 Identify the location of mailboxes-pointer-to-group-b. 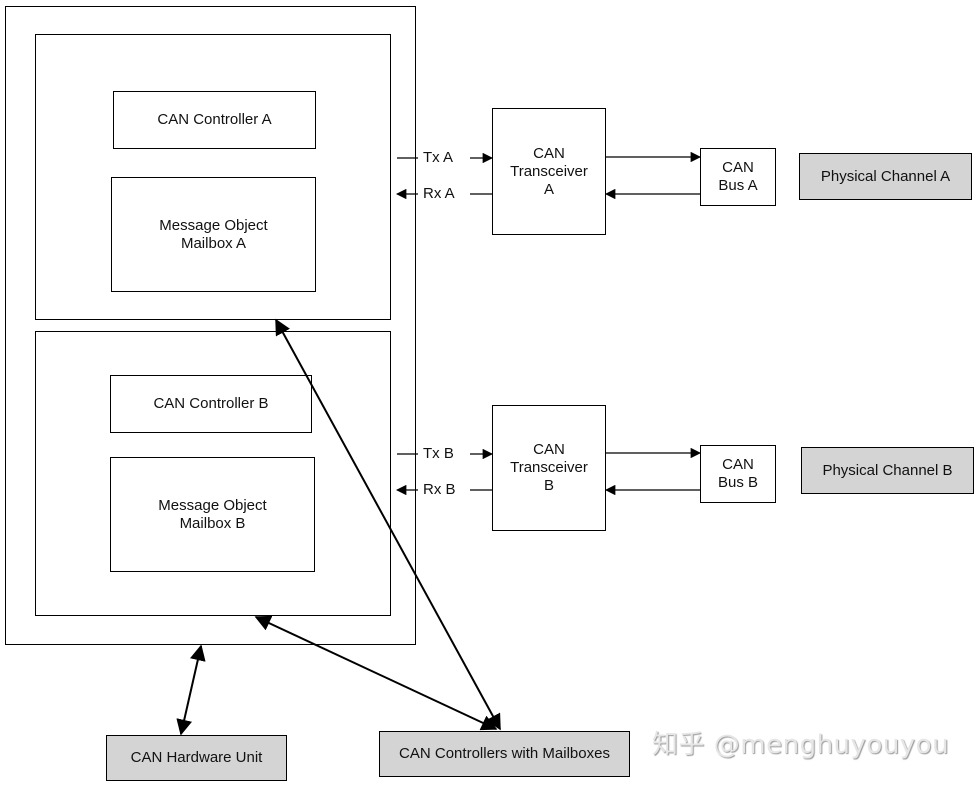
(376, 673).